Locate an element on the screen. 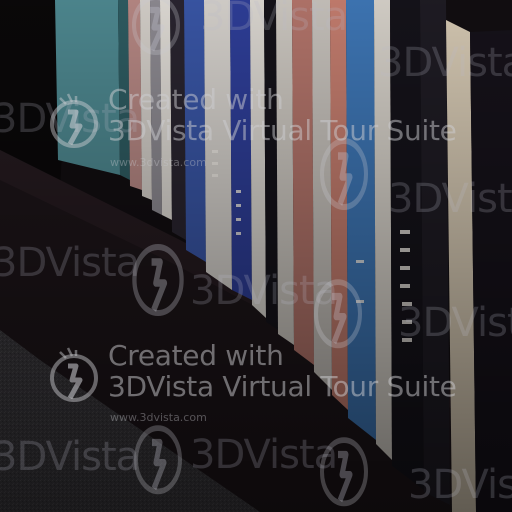  watermark-text-2: Created with 3DVista Virtual Tour Suite is located at coordinates (282, 371).